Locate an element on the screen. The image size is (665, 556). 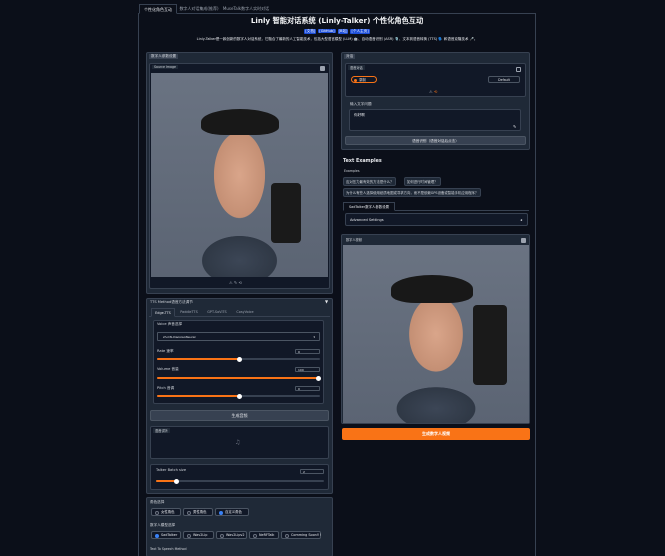
dialog-label: 对话 is located at coordinates (350, 56).